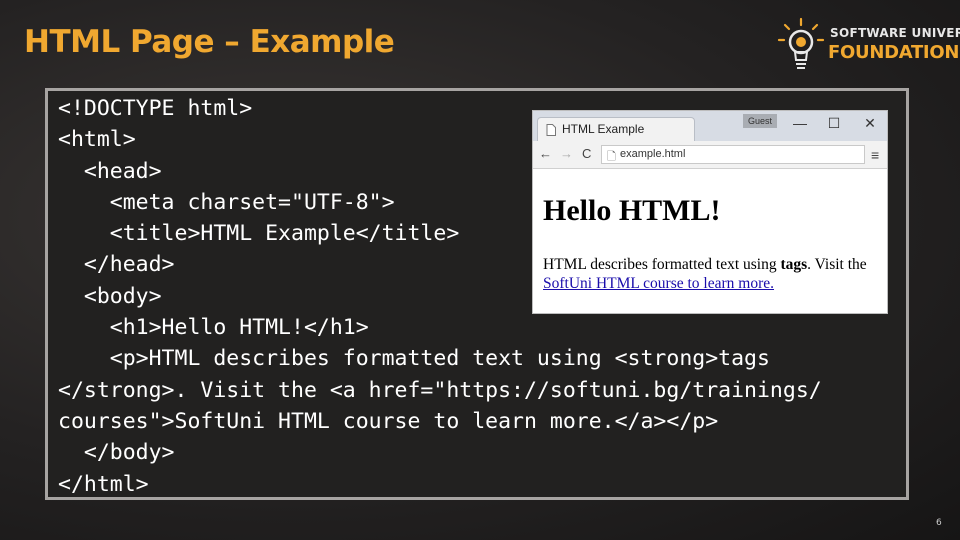  I want to click on close-button: ✕, so click(870, 123).